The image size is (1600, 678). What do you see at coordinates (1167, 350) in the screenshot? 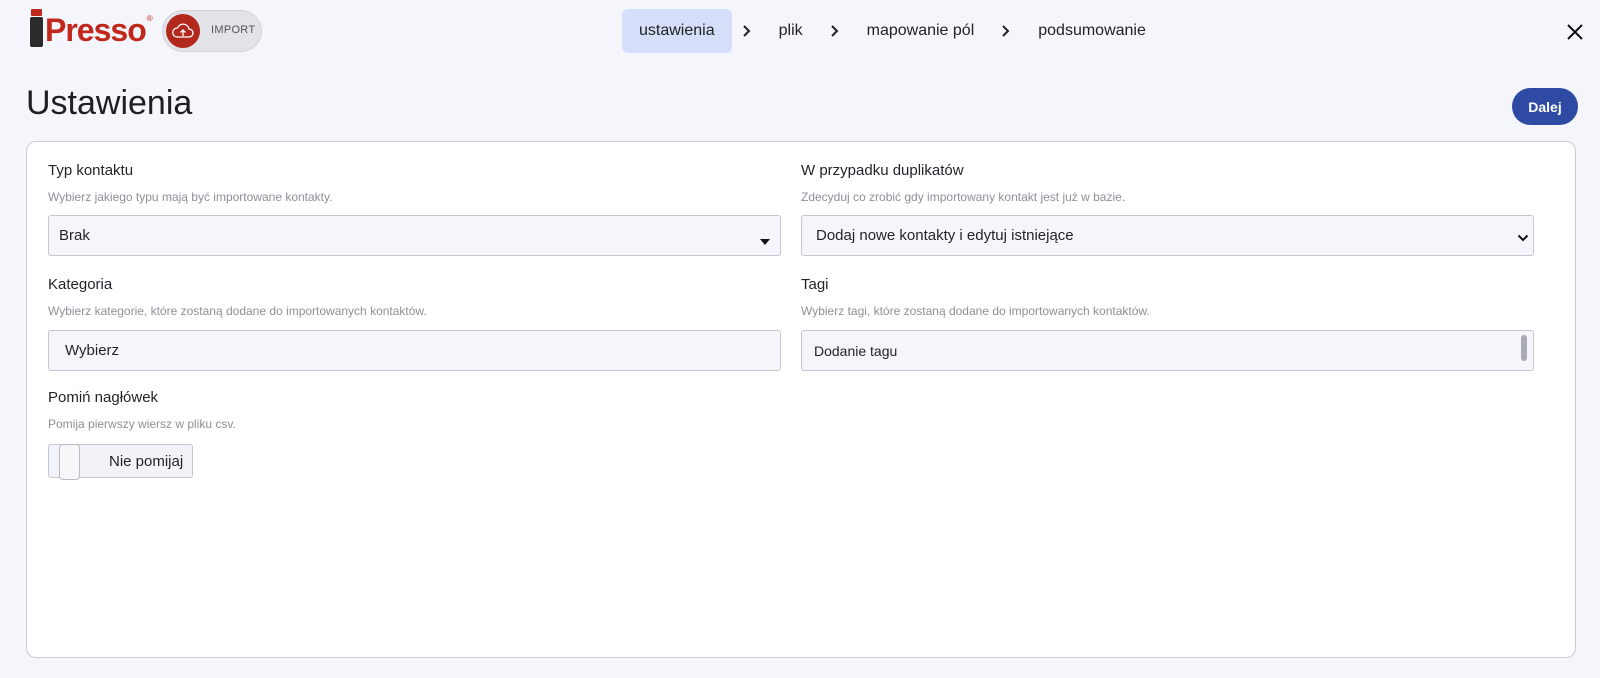
I see `tags-input: Dodanie tagu` at bounding box center [1167, 350].